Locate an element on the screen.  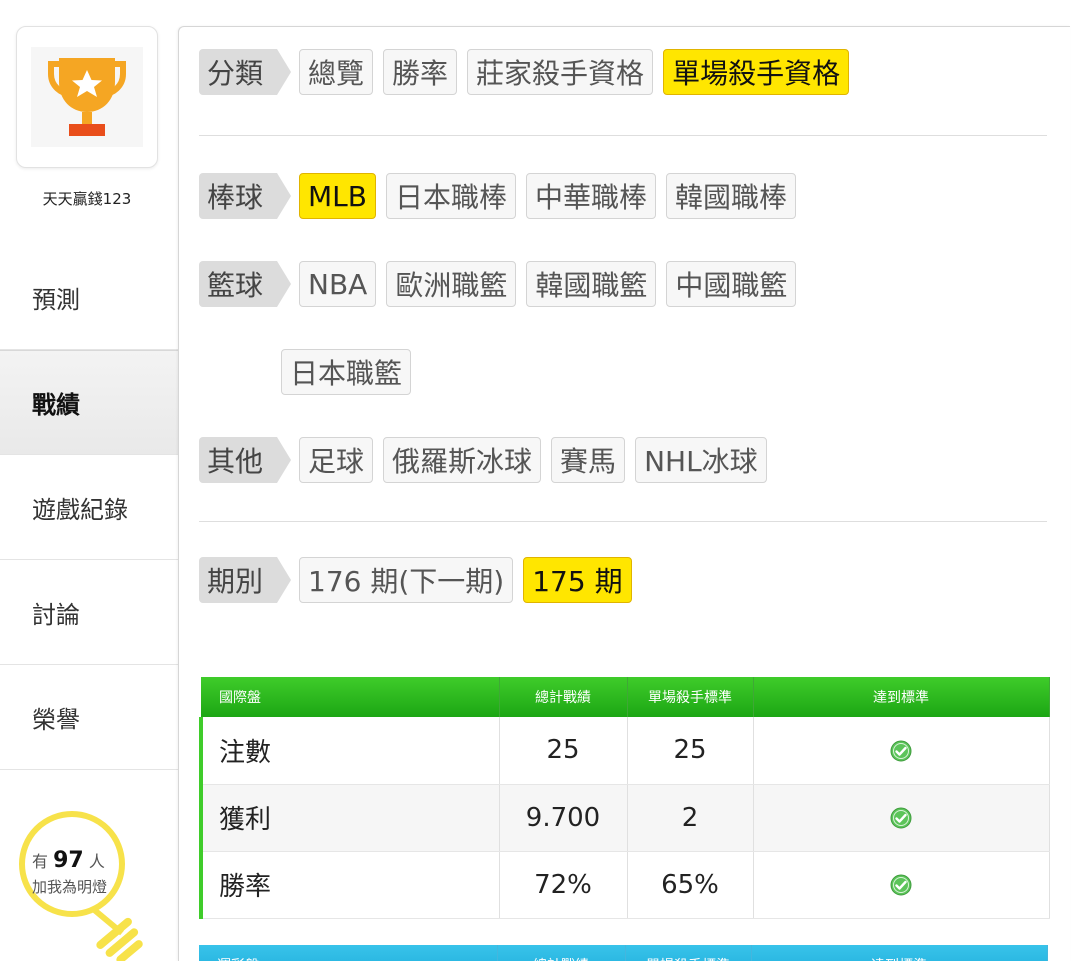
baseball-label: 棒球 is located at coordinates (245, 196).